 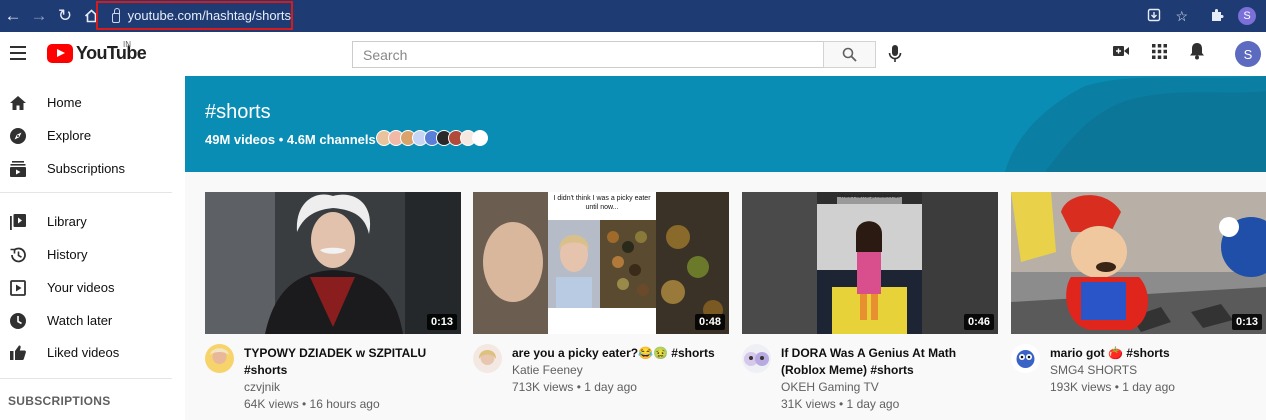 What do you see at coordinates (80, 320) in the screenshot?
I see `sidebar-item-label: Watch later` at bounding box center [80, 320].